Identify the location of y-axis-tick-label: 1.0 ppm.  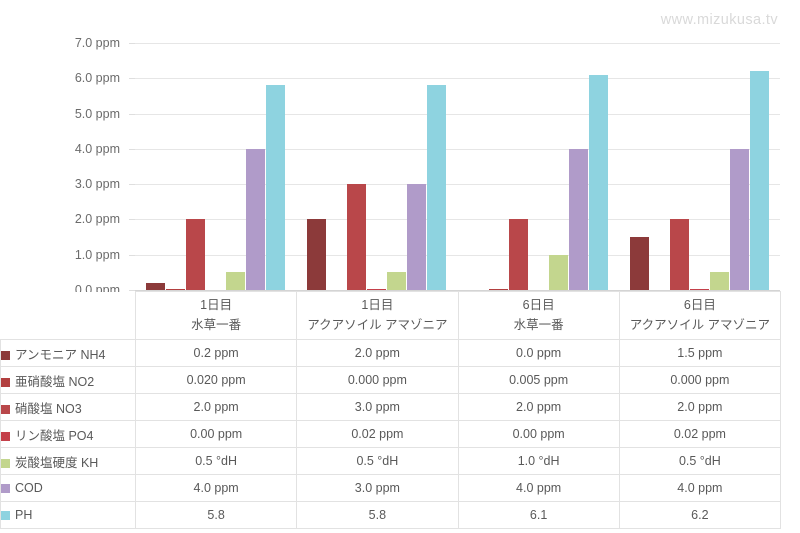
(97, 254).